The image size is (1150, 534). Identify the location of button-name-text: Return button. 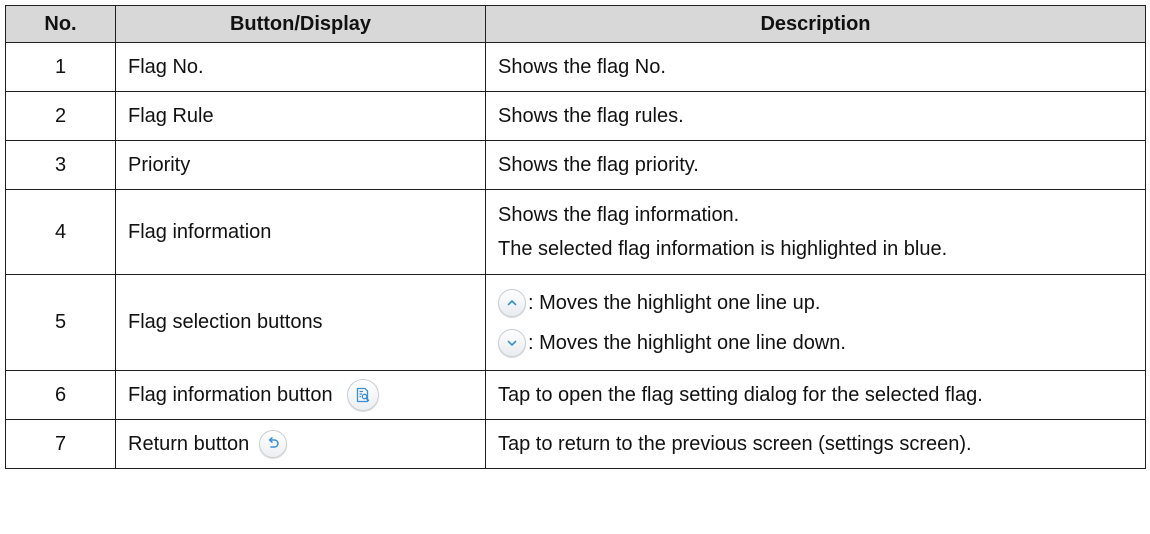
(189, 443).